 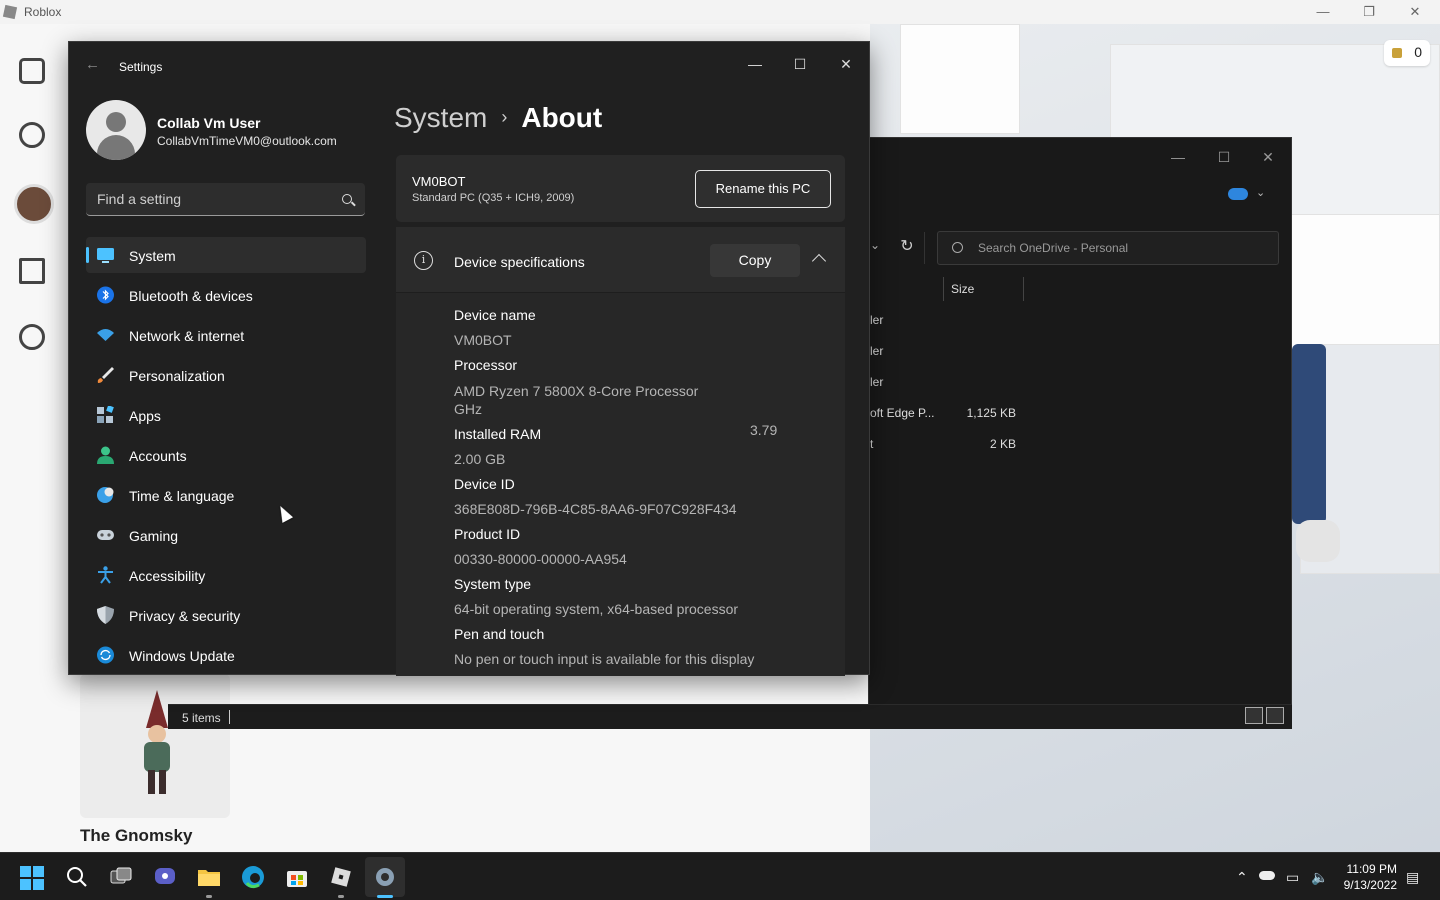 What do you see at coordinates (440, 117) in the screenshot?
I see `breadcrumb-parent: System` at bounding box center [440, 117].